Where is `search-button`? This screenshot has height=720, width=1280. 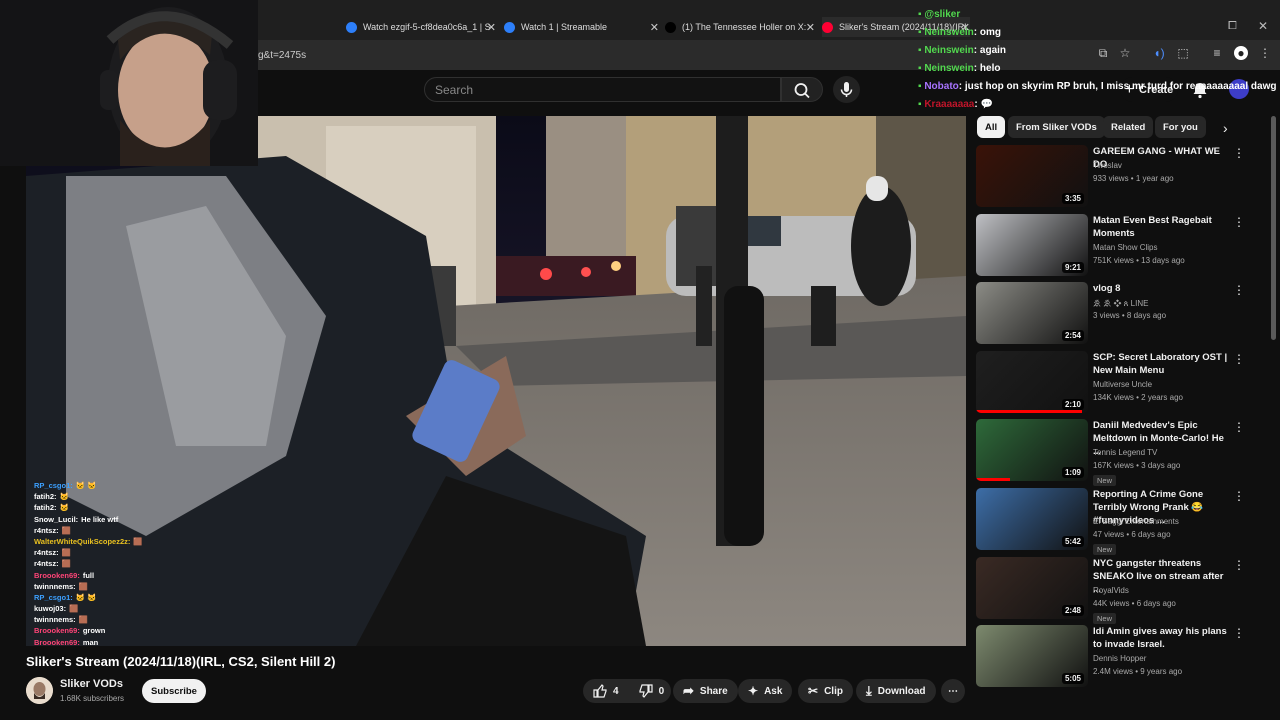
search-button is located at coordinates (802, 89).